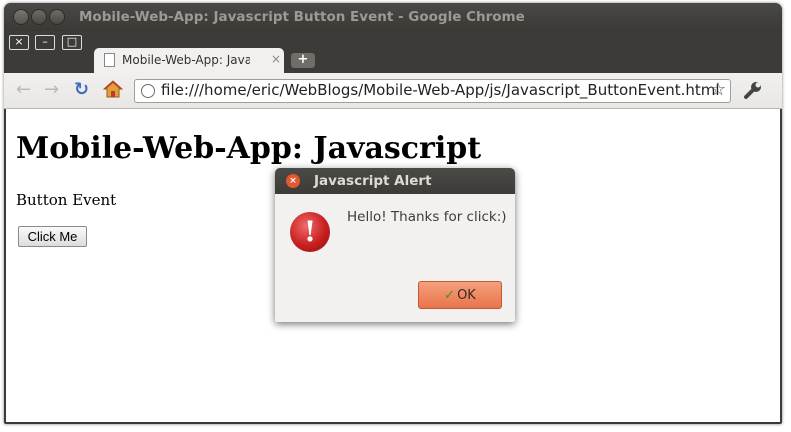  Describe the element at coordinates (39, 17) in the screenshot. I see `window-minimize-button` at that location.